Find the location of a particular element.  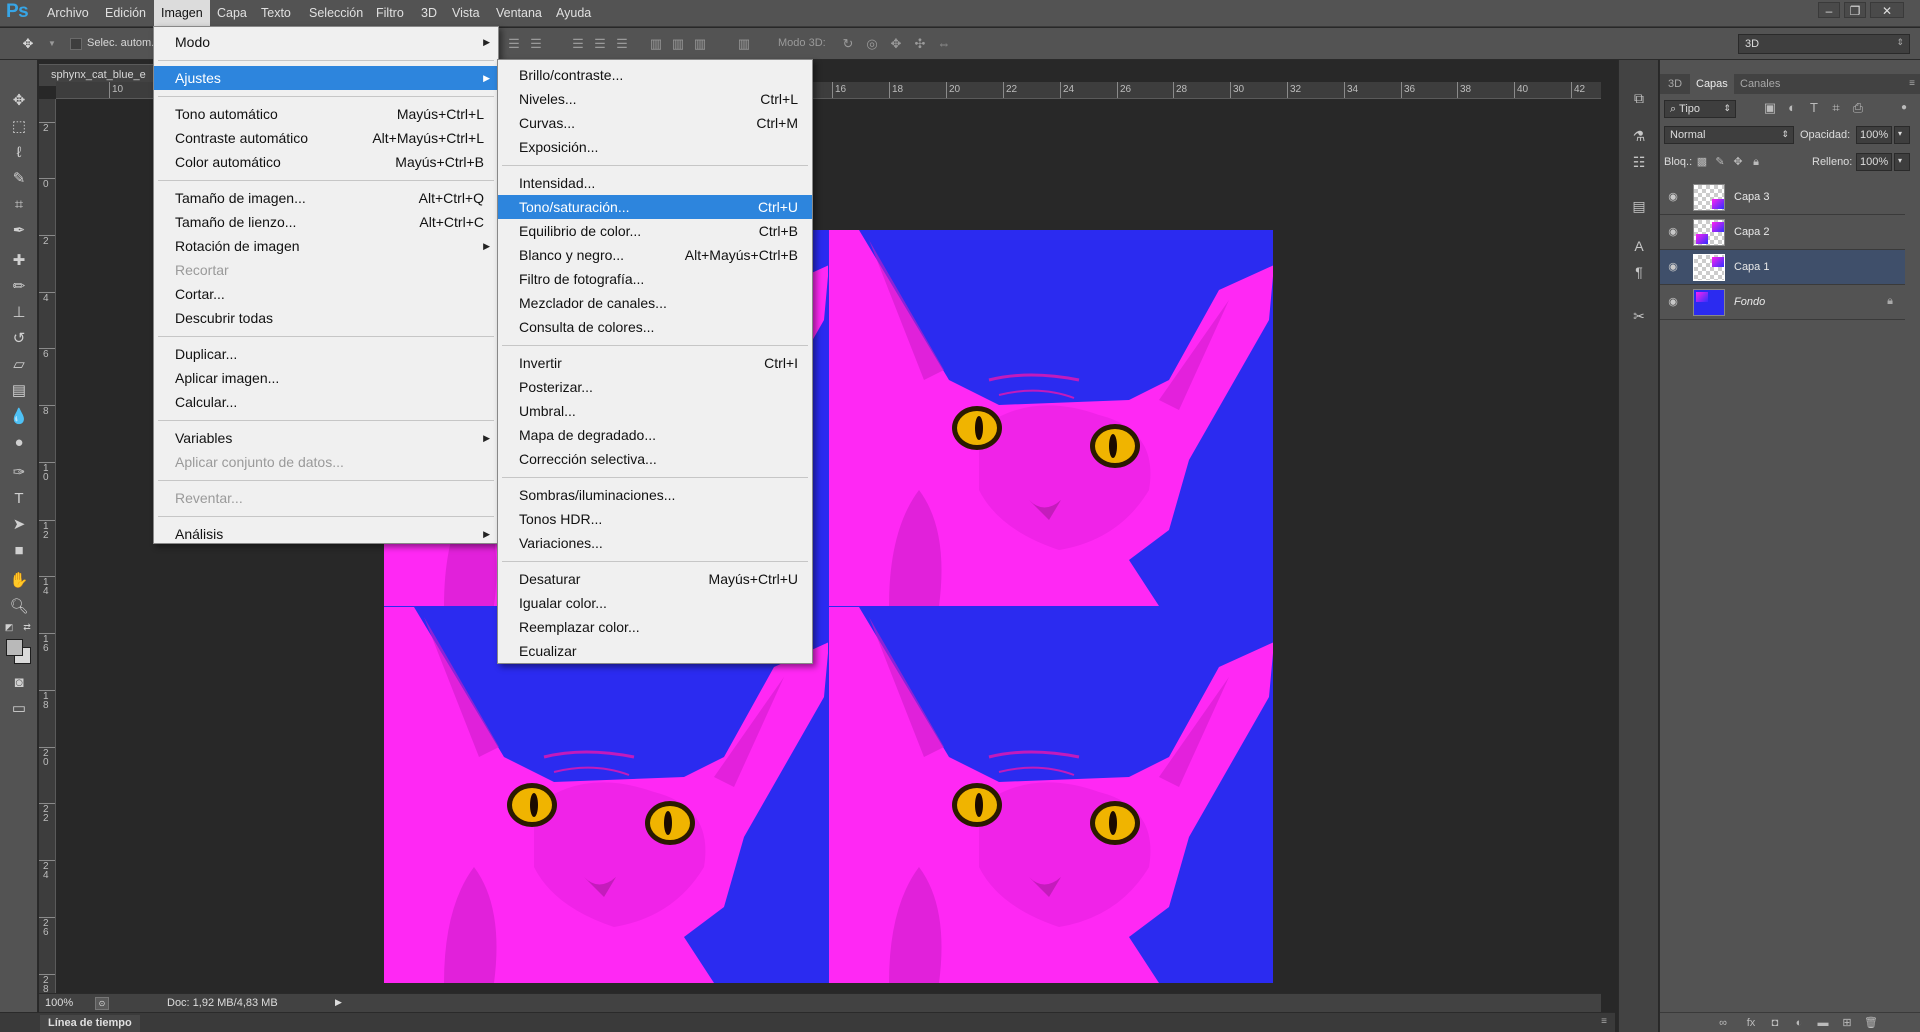

clone-stamp-tool-icon: ⊥ is located at coordinates (19, 313).